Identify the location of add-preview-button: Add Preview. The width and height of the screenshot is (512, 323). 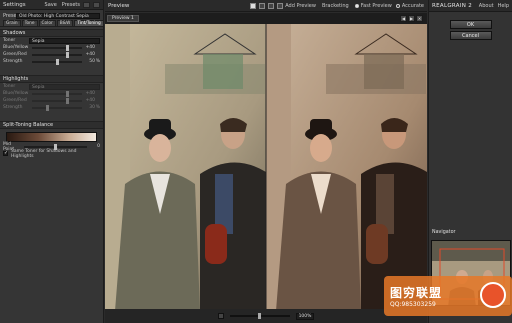
(300, 6).